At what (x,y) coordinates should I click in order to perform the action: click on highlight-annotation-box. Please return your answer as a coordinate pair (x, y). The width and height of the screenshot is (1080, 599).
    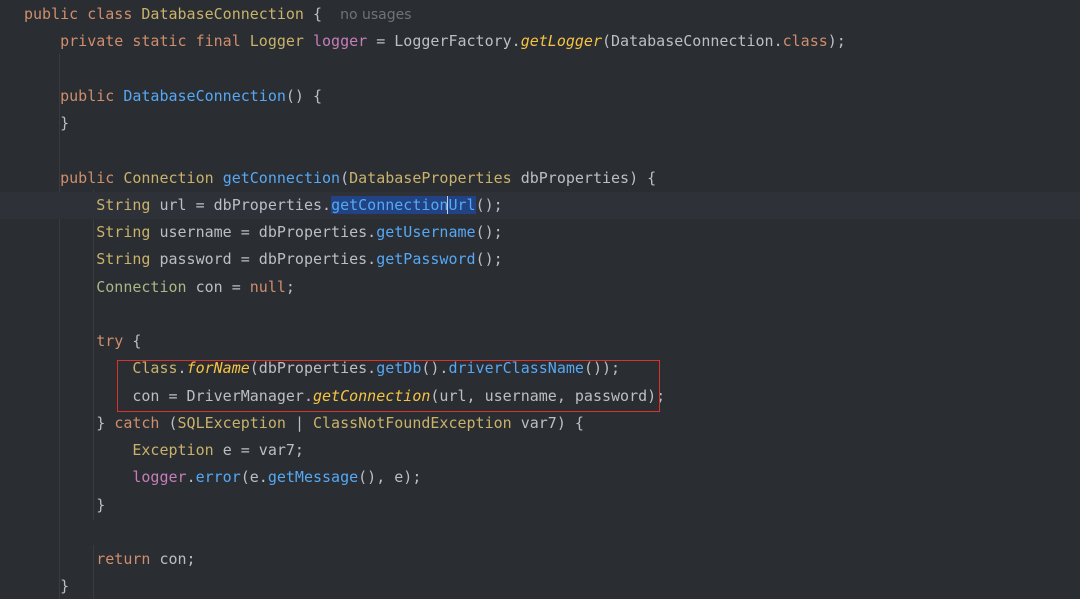
    Looking at the image, I should click on (388, 386).